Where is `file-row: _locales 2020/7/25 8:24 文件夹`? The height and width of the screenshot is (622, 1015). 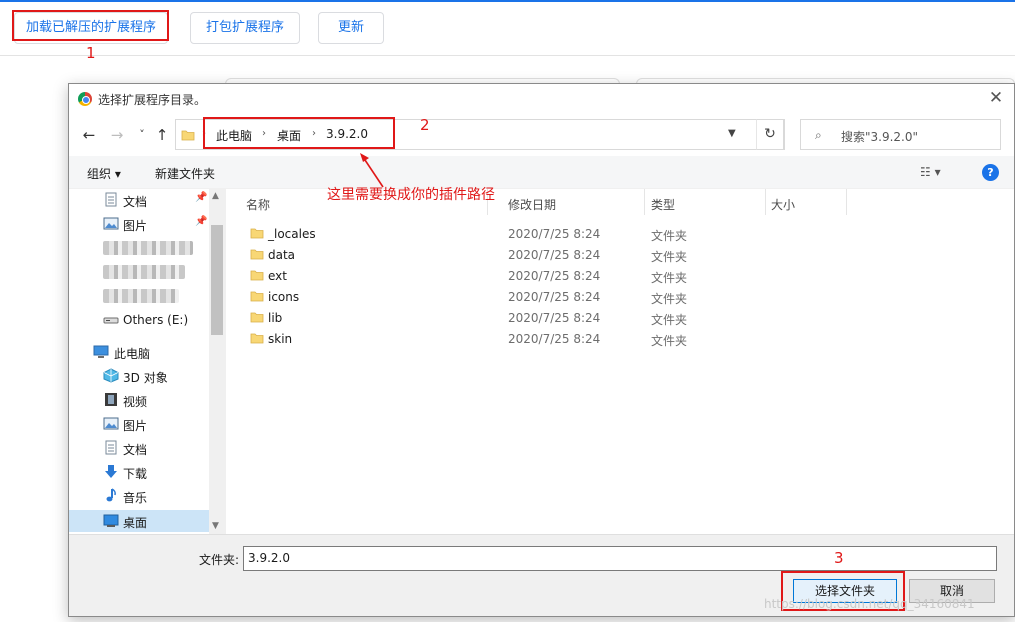
file-row: _locales 2020/7/25 8:24 文件夹 is located at coordinates (536, 233).